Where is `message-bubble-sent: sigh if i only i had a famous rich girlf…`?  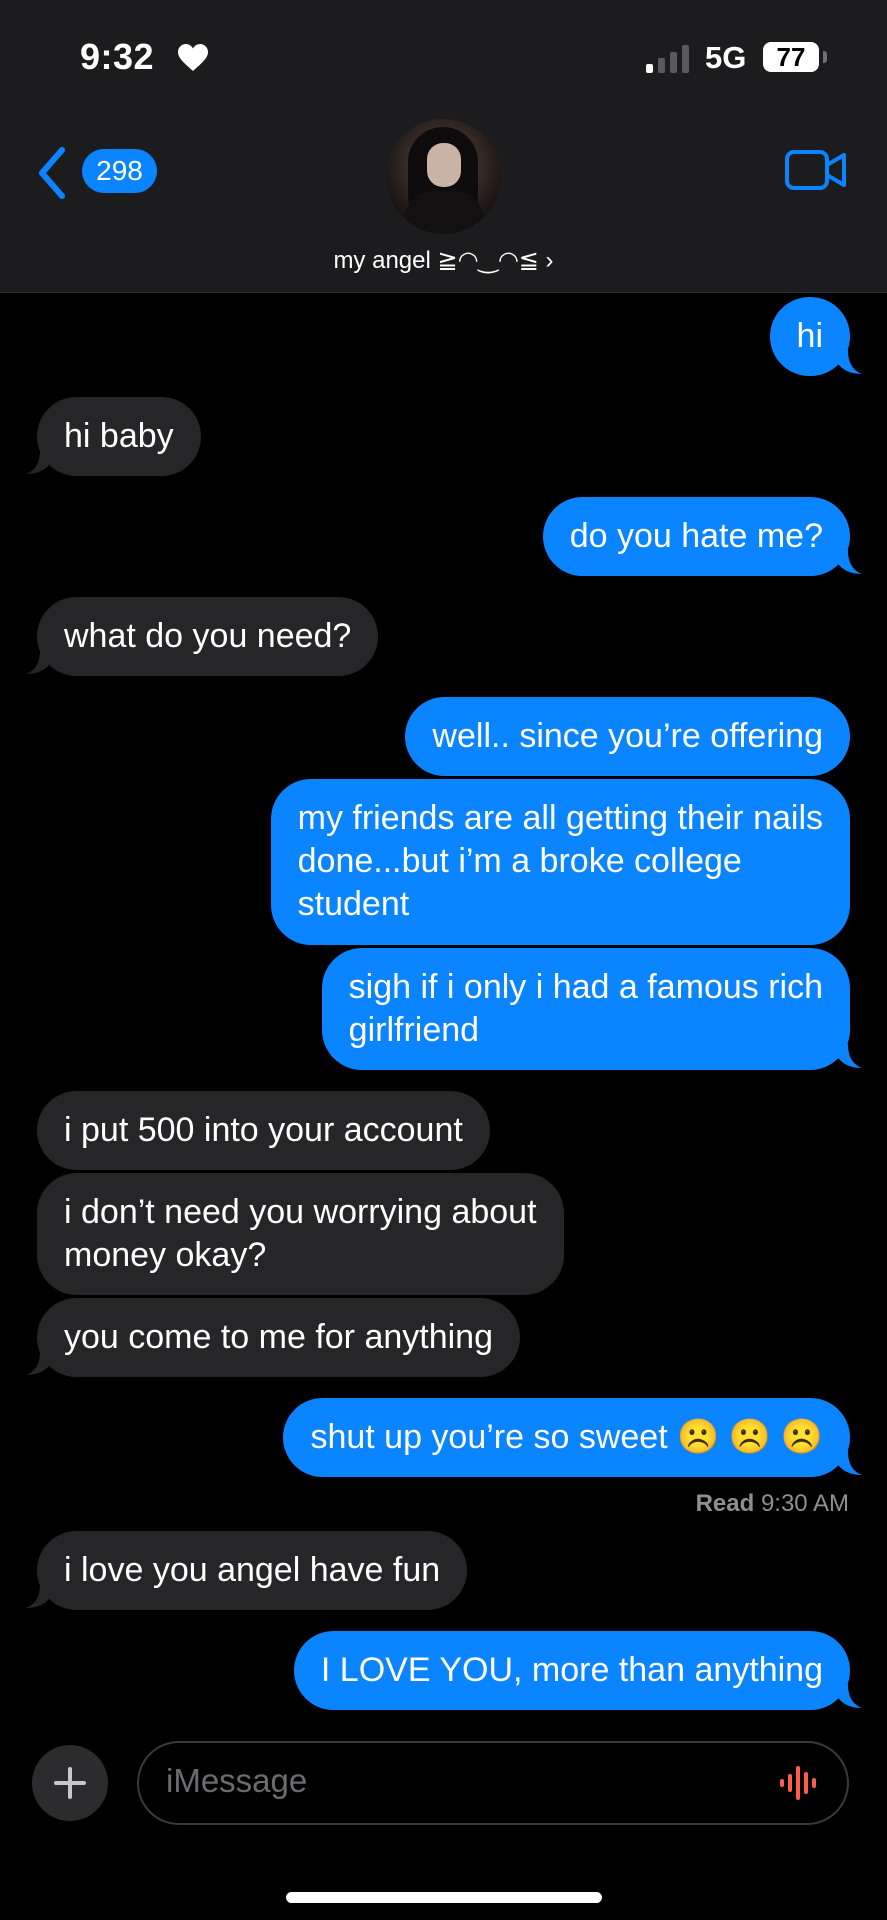
message-bubble-sent: sigh if i only i had a famous rich girlf… is located at coordinates (585, 1009).